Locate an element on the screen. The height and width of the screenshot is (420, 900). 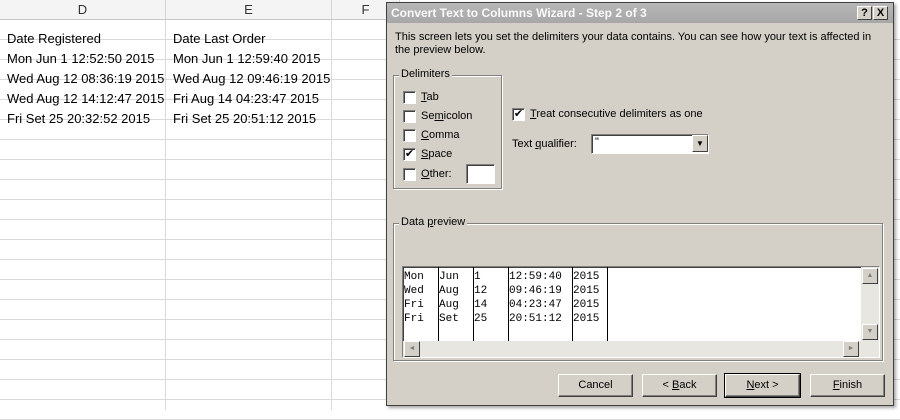
semicolon-label: Semicolon is located at coordinates (446, 116).